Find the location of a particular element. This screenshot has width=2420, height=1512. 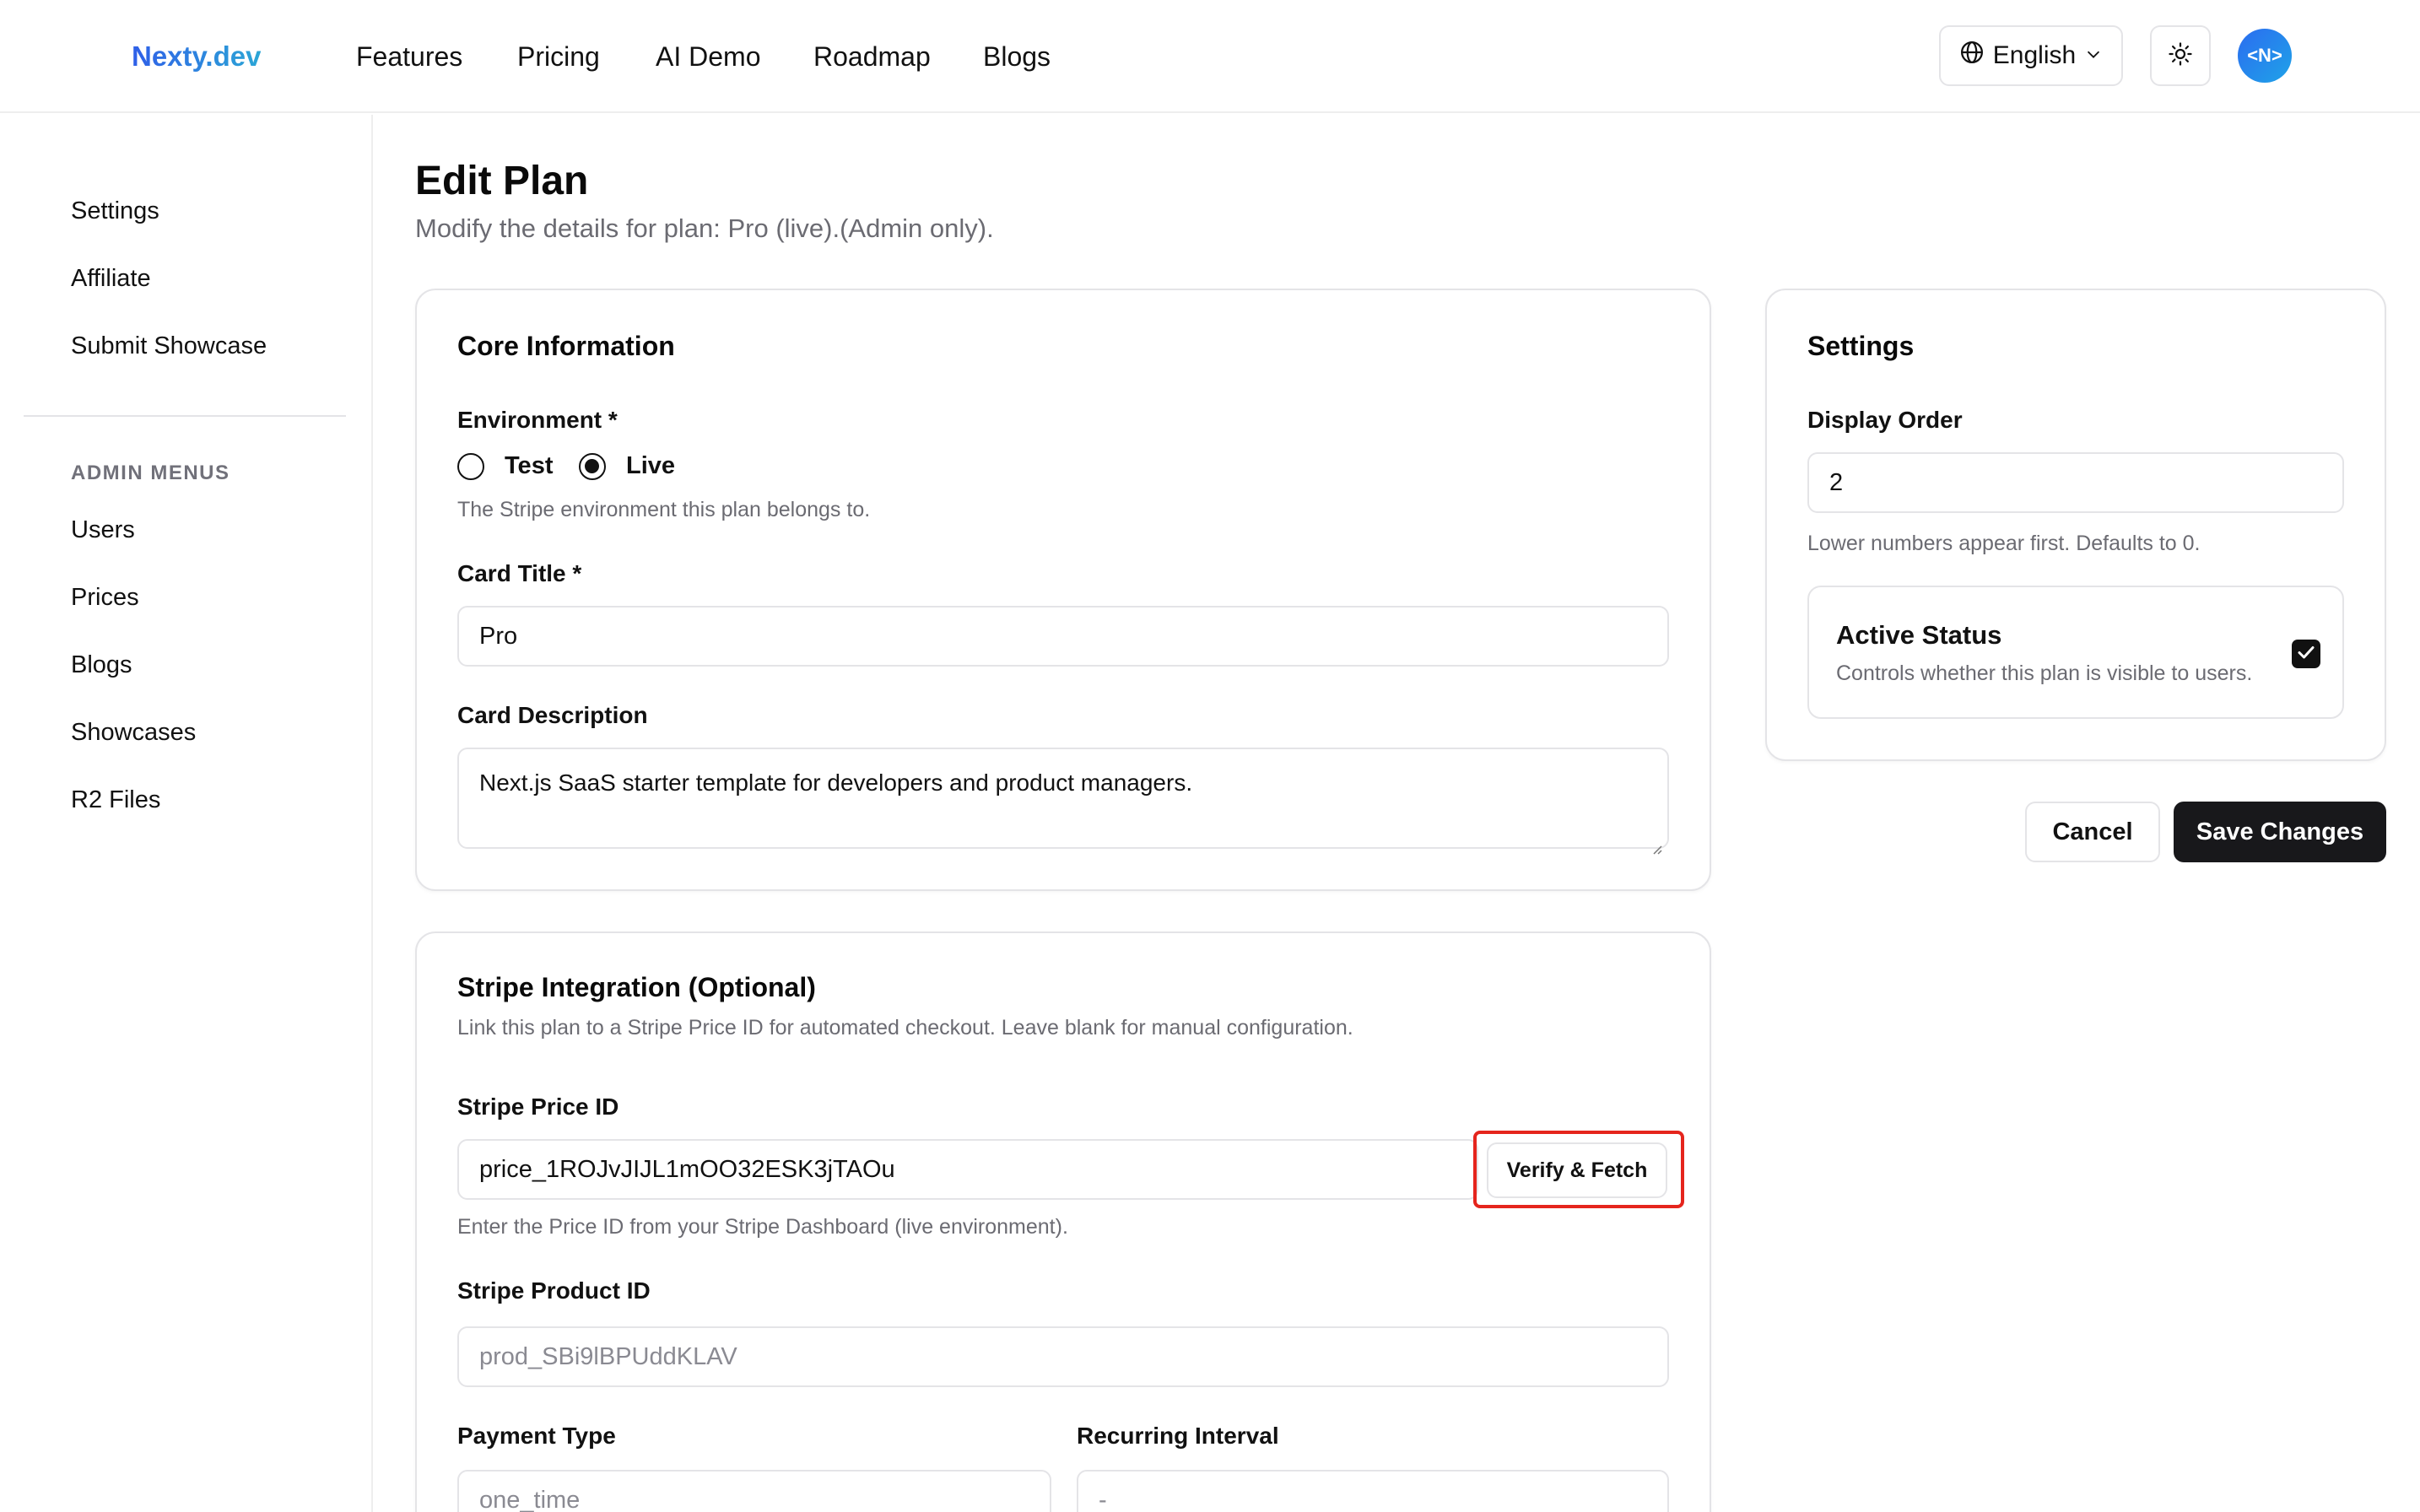

sun-icon is located at coordinates (2180, 56).